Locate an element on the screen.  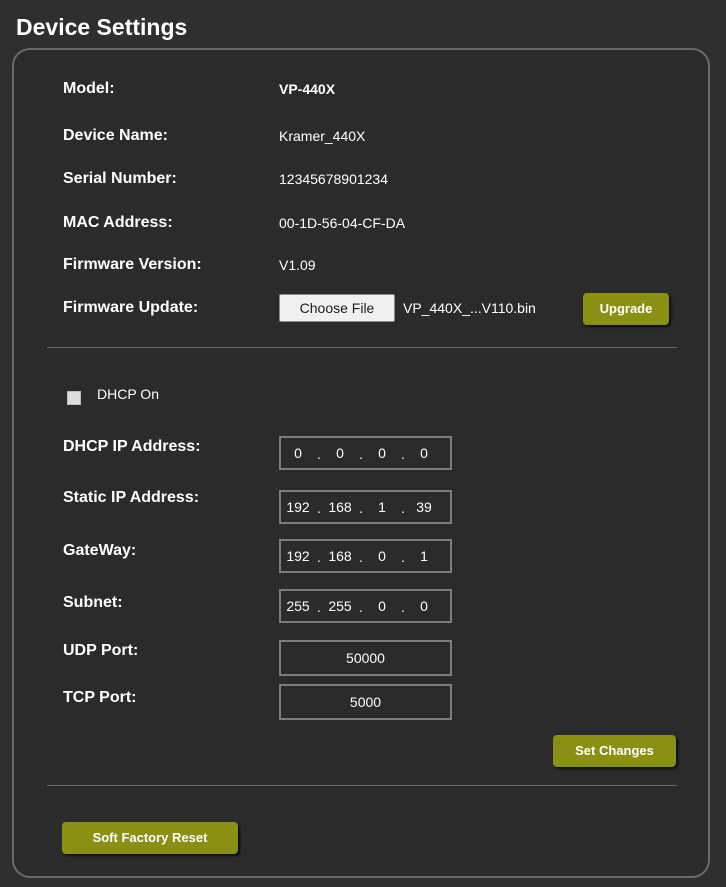
gateway-field: 192 . 168 . 0 . 1 is located at coordinates (365, 556).